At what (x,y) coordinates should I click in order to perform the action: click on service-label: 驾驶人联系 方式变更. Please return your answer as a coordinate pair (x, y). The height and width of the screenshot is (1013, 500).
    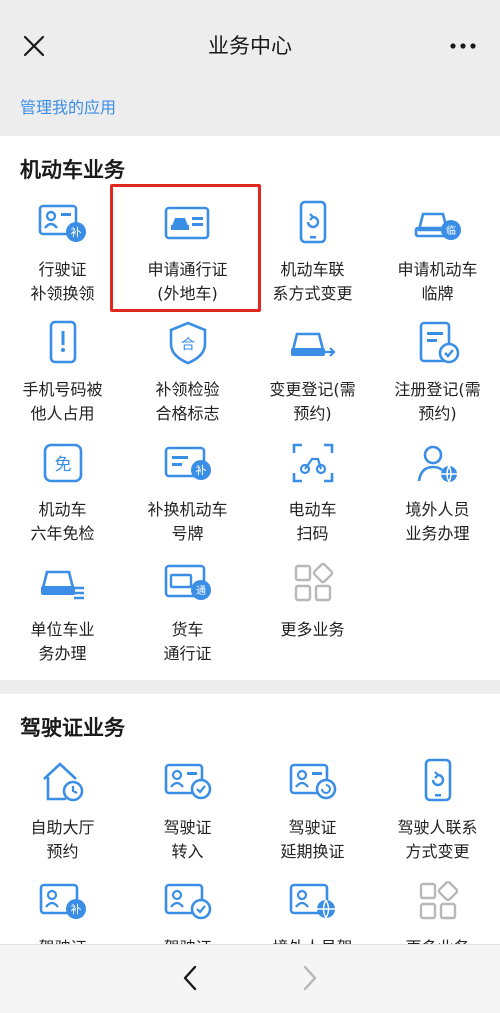
    Looking at the image, I should click on (437, 839).